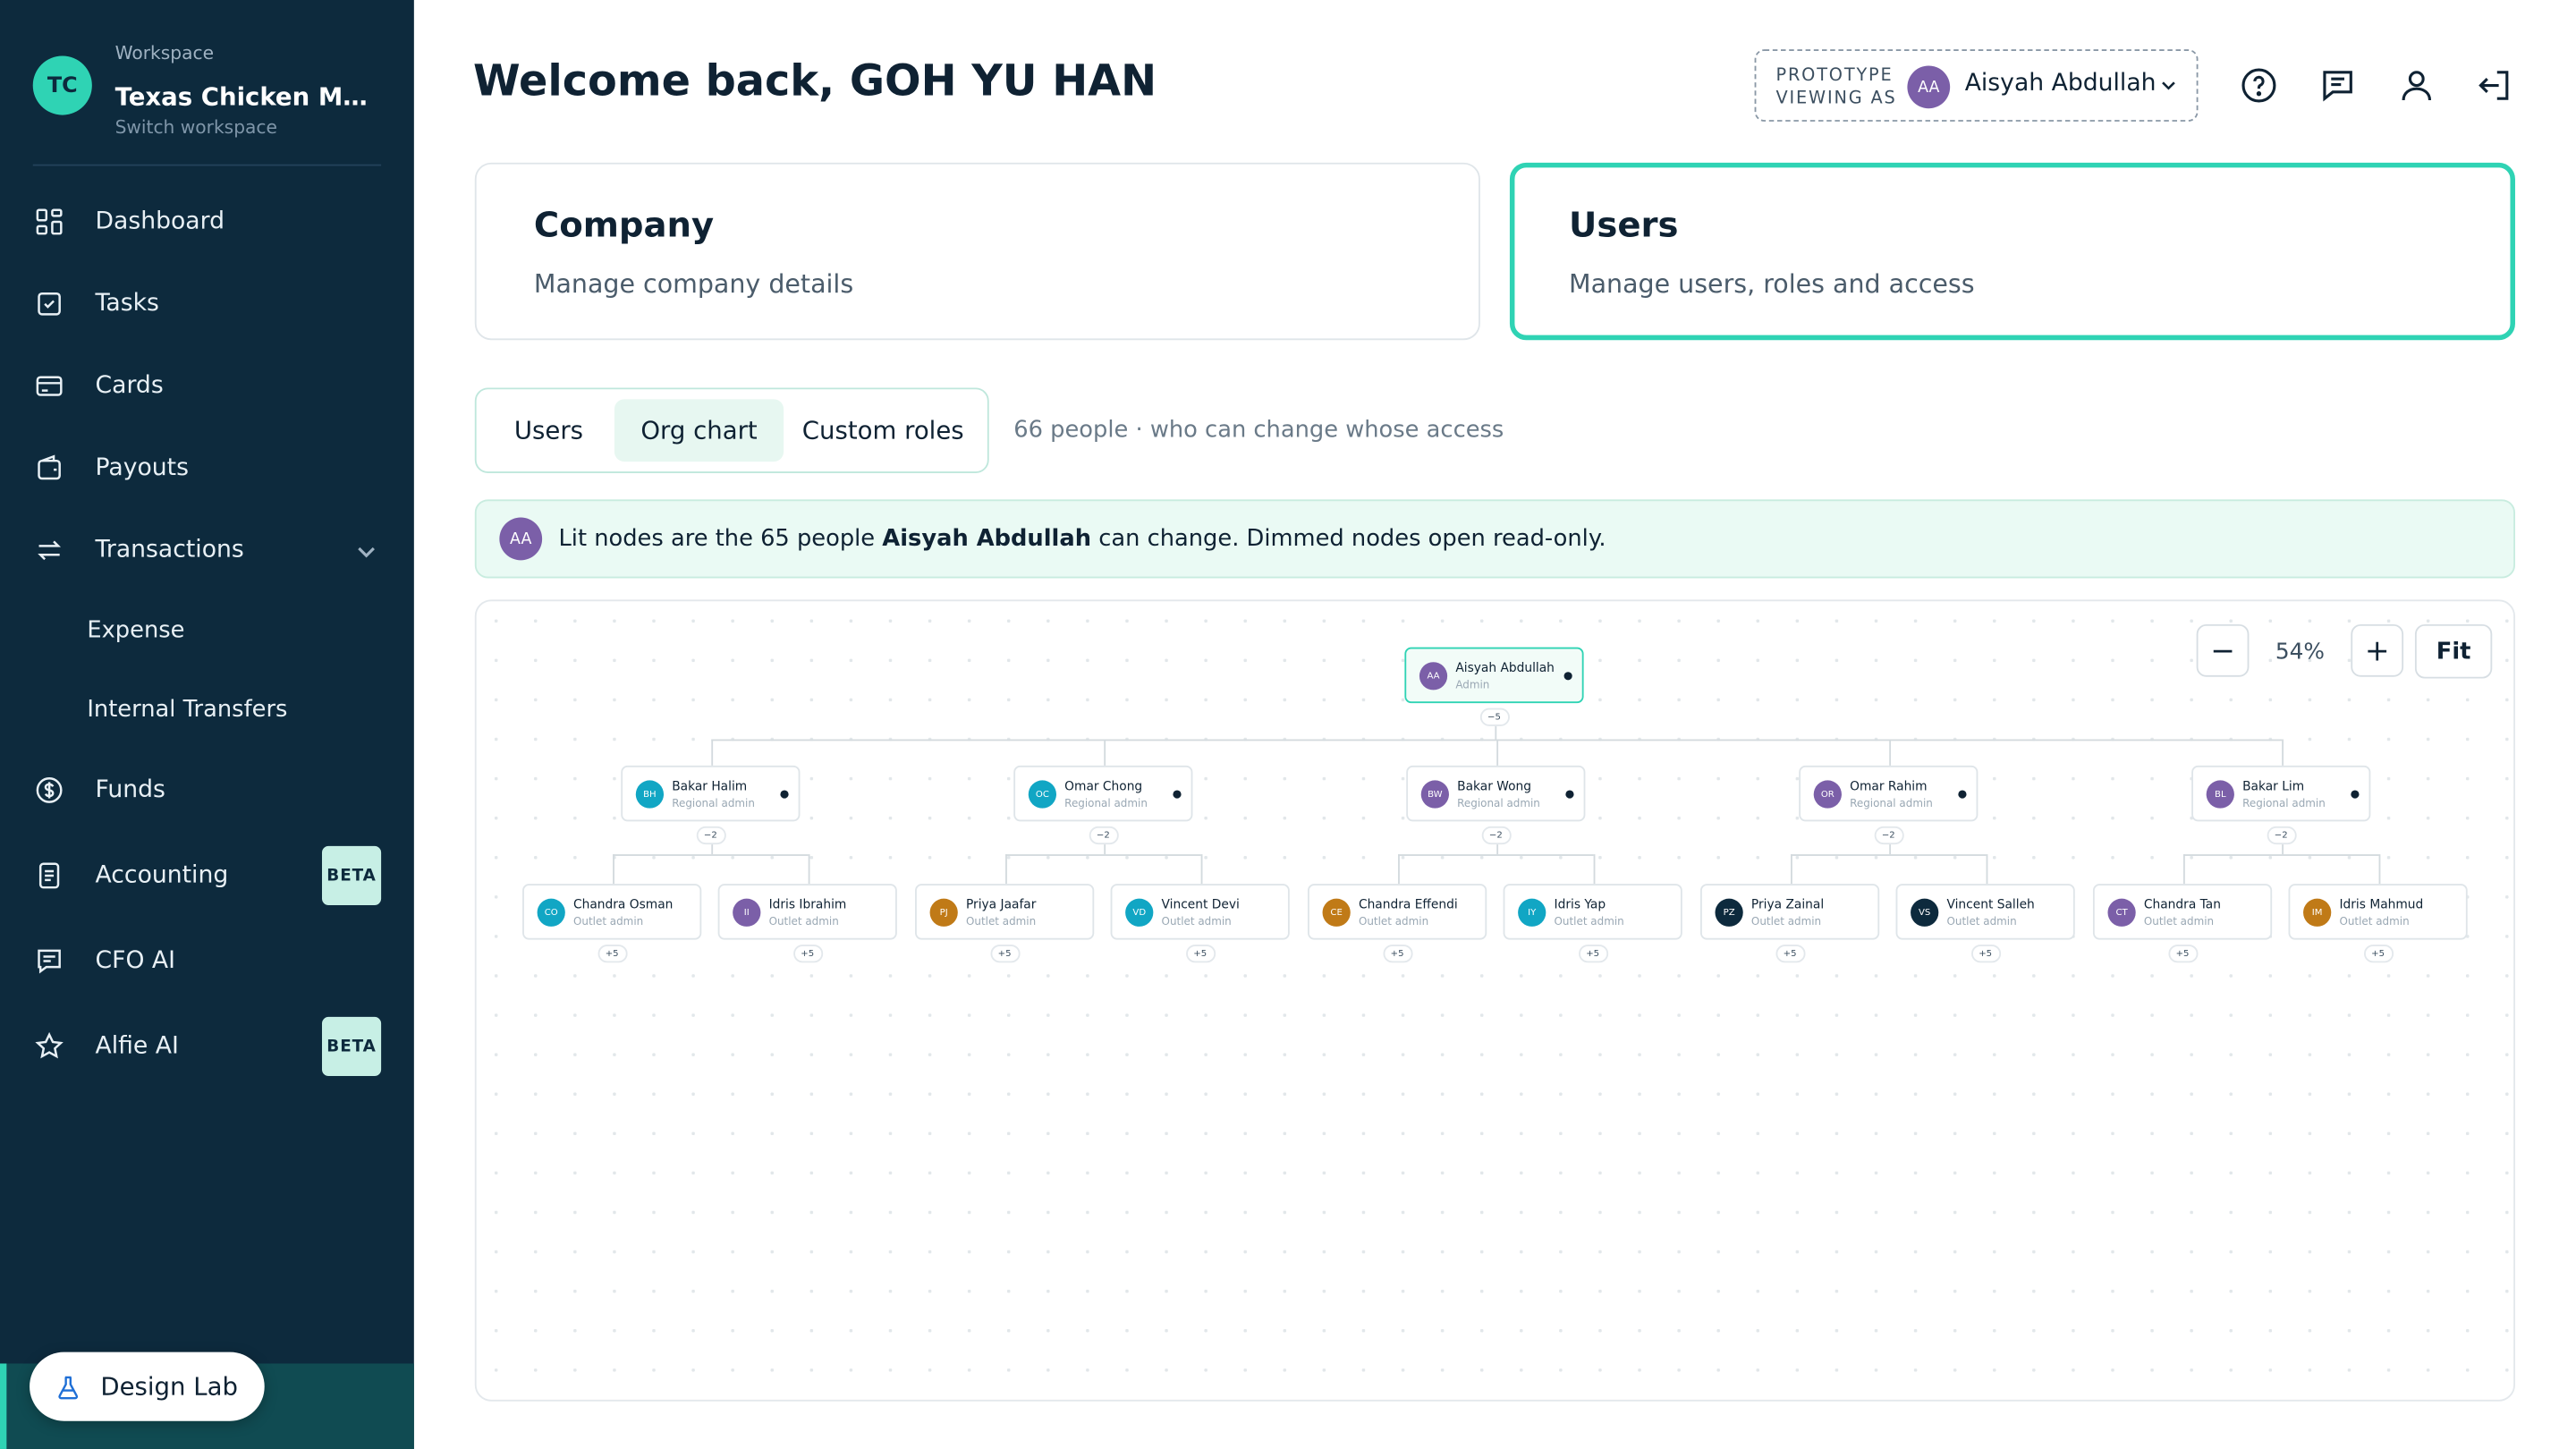 This screenshot has height=1449, width=2576. What do you see at coordinates (2223, 650) in the screenshot?
I see `zoom-out-button: −` at bounding box center [2223, 650].